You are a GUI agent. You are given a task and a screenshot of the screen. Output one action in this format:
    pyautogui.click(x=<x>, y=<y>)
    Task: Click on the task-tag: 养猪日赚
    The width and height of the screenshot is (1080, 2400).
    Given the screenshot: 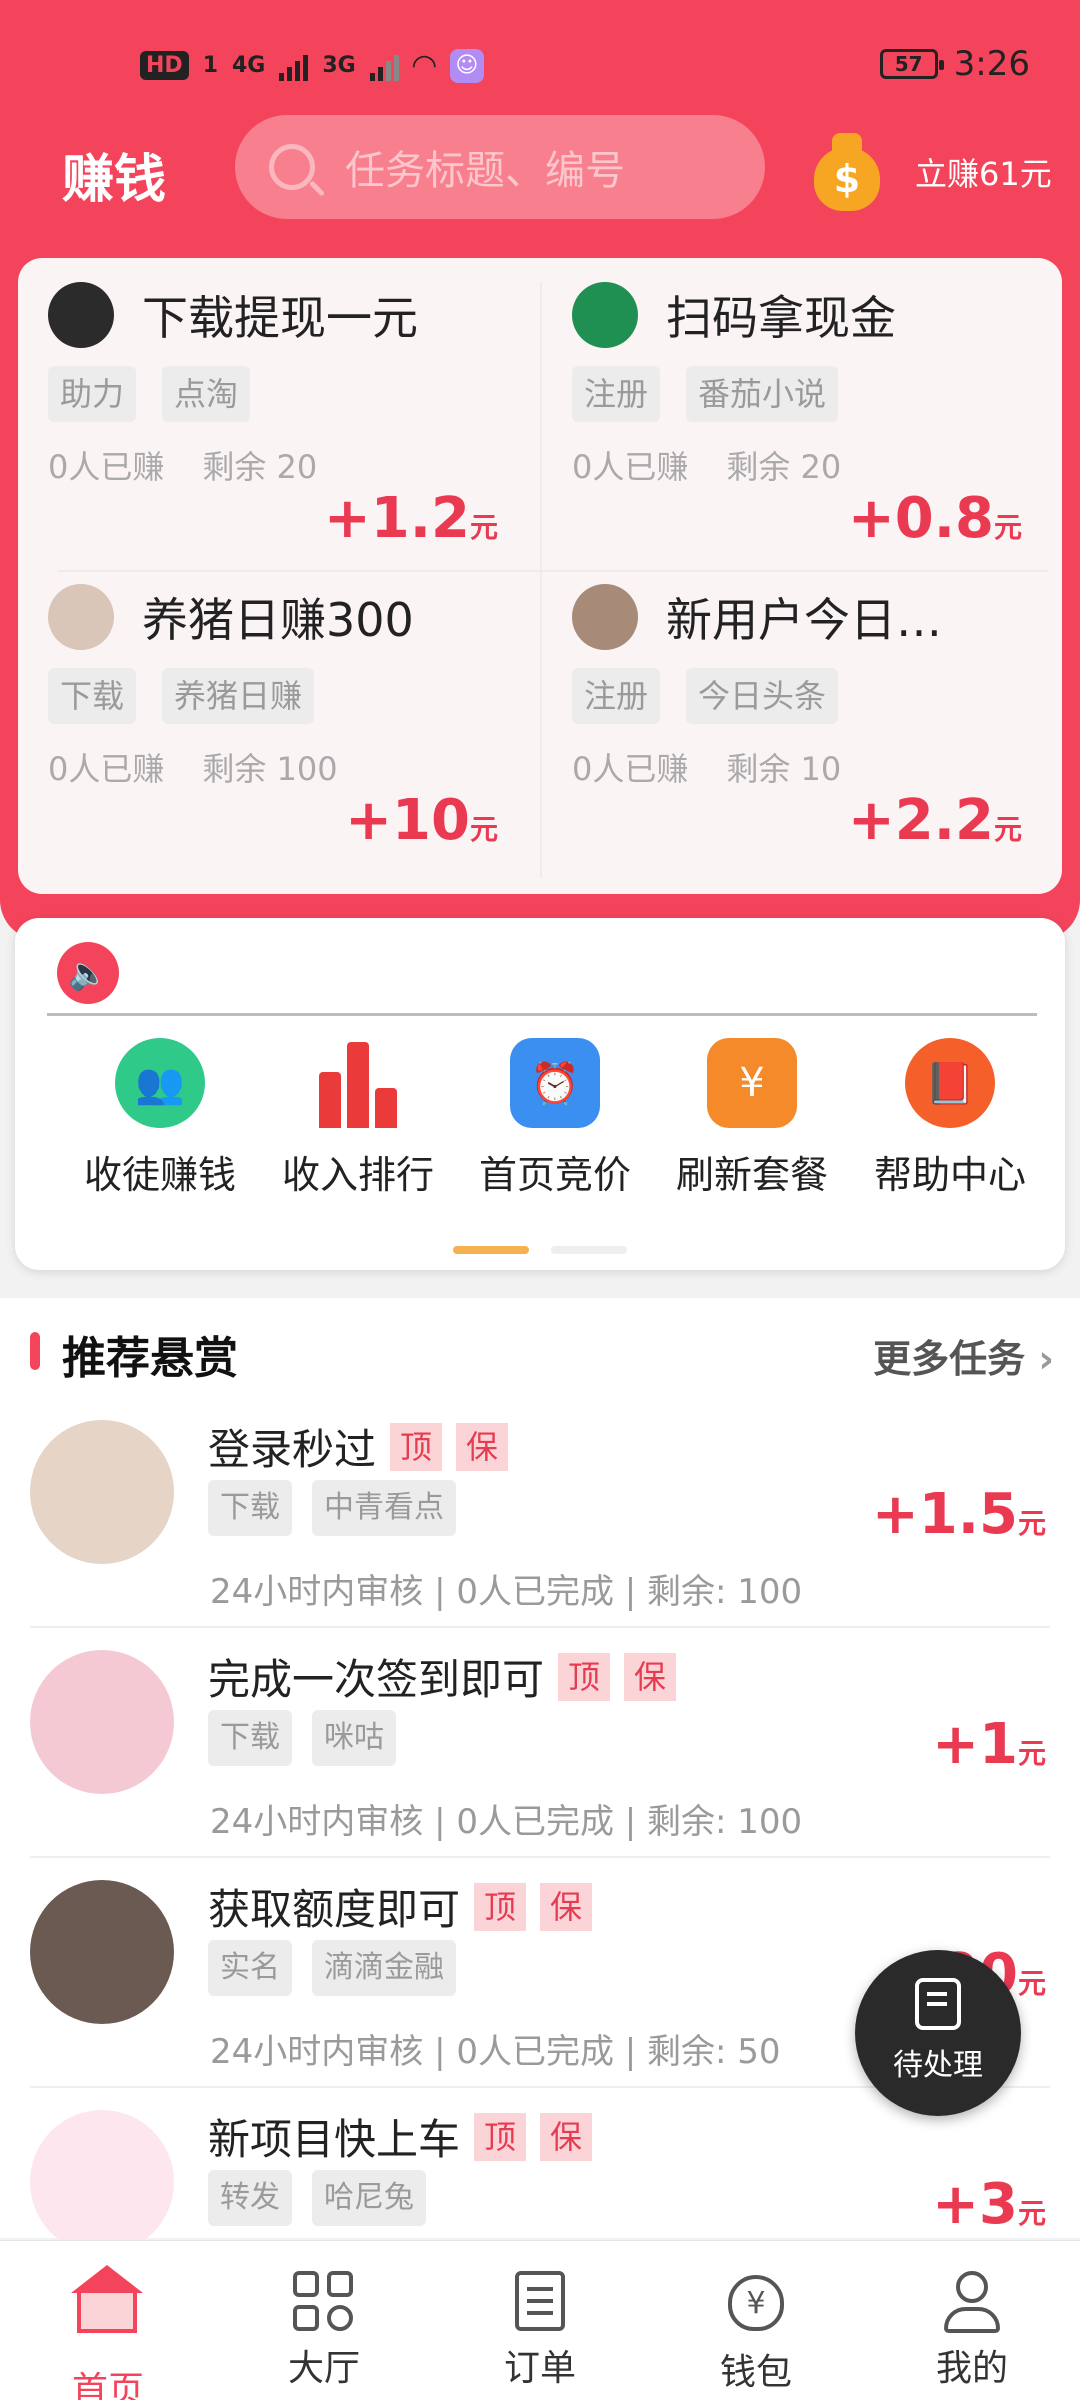 What is the action you would take?
    pyautogui.click(x=238, y=696)
    